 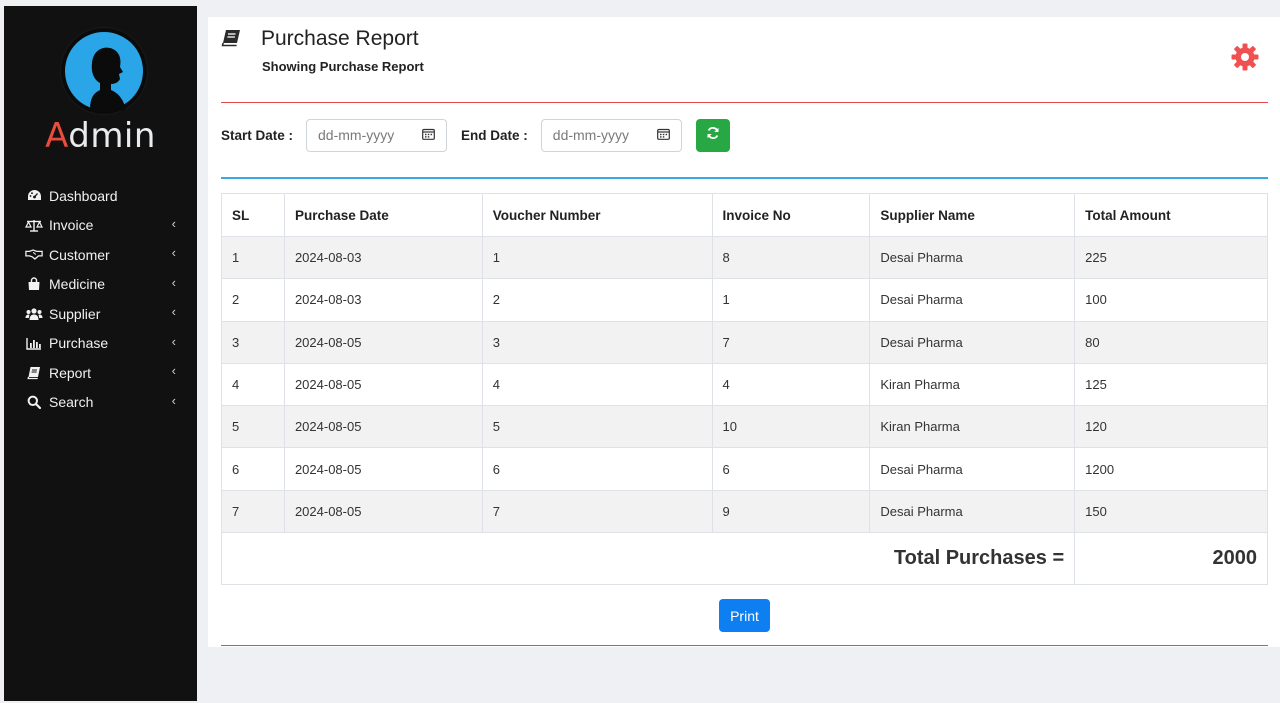 What do you see at coordinates (383, 215) in the screenshot?
I see `column-header: Purchase Date` at bounding box center [383, 215].